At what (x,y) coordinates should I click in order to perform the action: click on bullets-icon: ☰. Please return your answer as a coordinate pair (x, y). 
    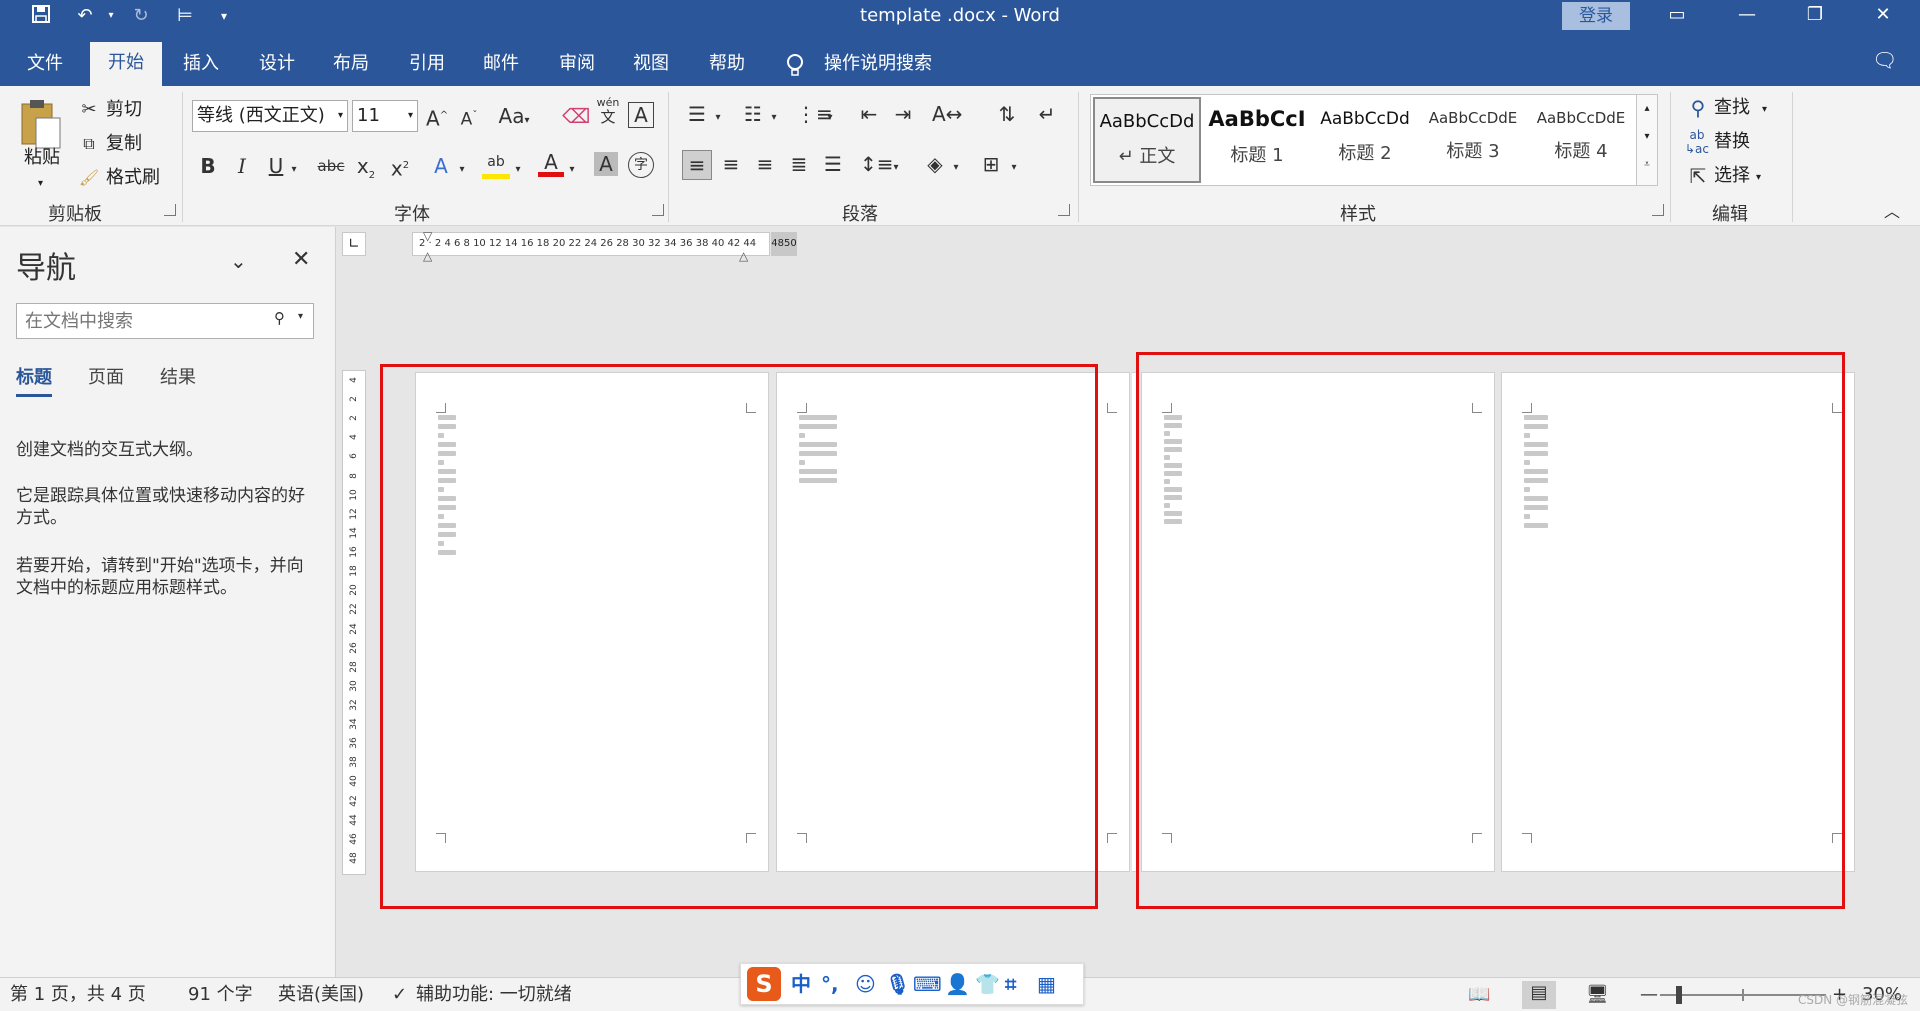
    Looking at the image, I should click on (697, 114).